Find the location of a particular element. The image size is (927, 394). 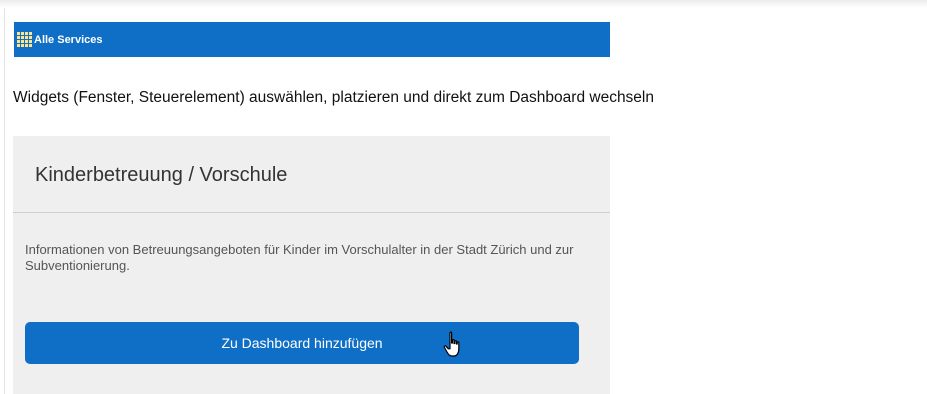

left-divider is located at coordinates (4, 201).